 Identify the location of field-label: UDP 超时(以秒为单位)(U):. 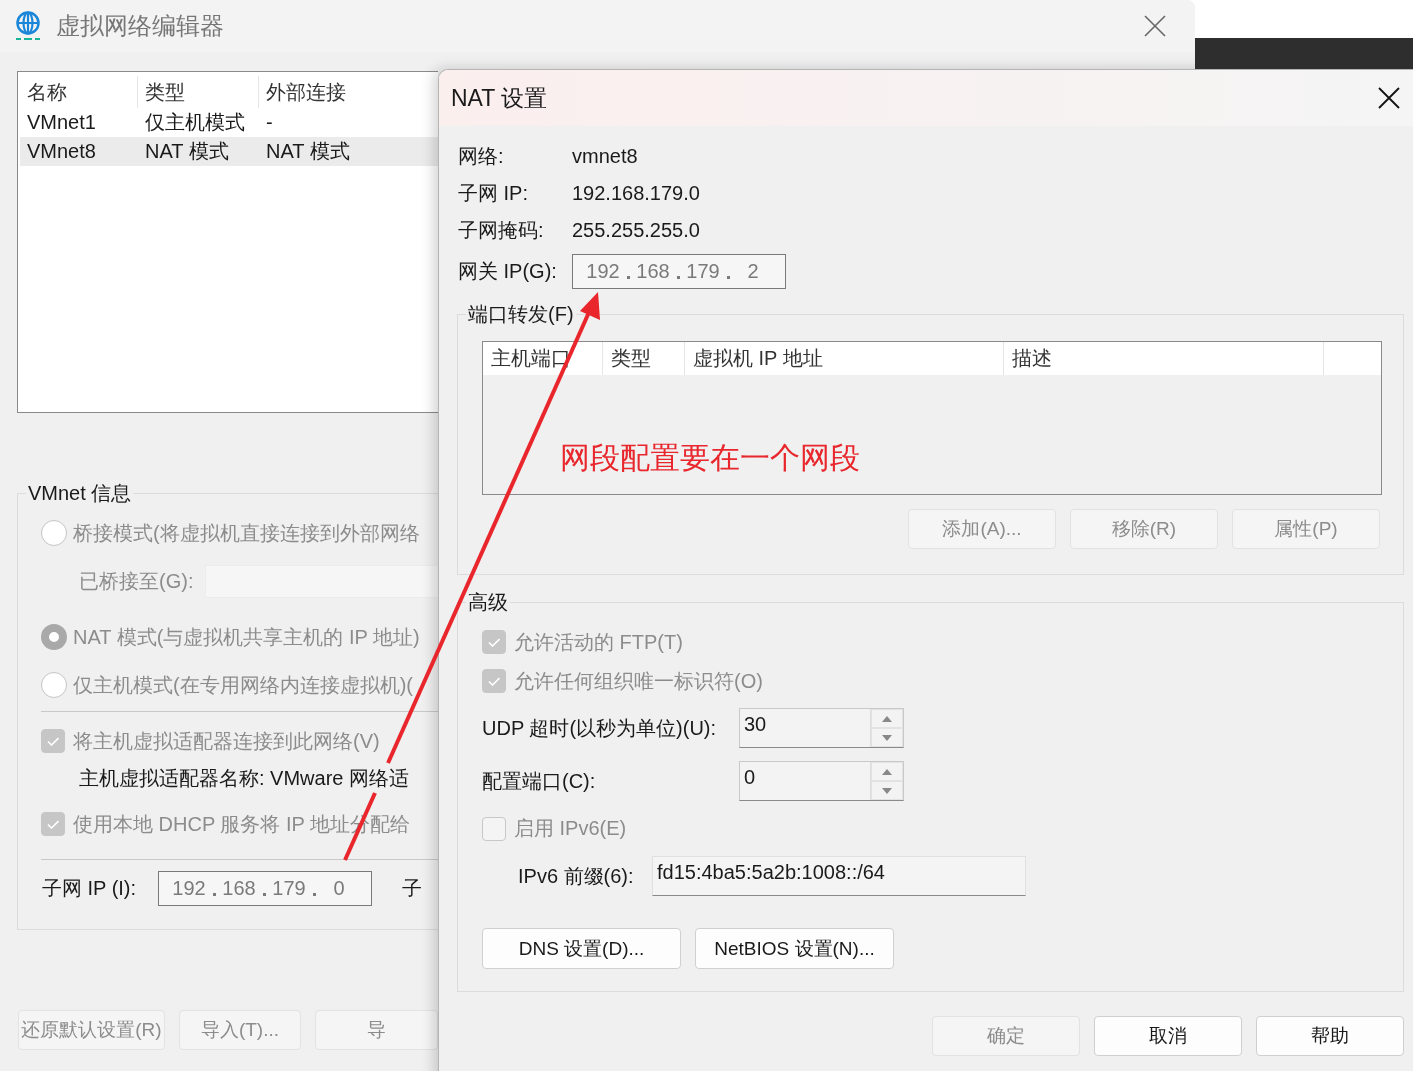
(600, 728).